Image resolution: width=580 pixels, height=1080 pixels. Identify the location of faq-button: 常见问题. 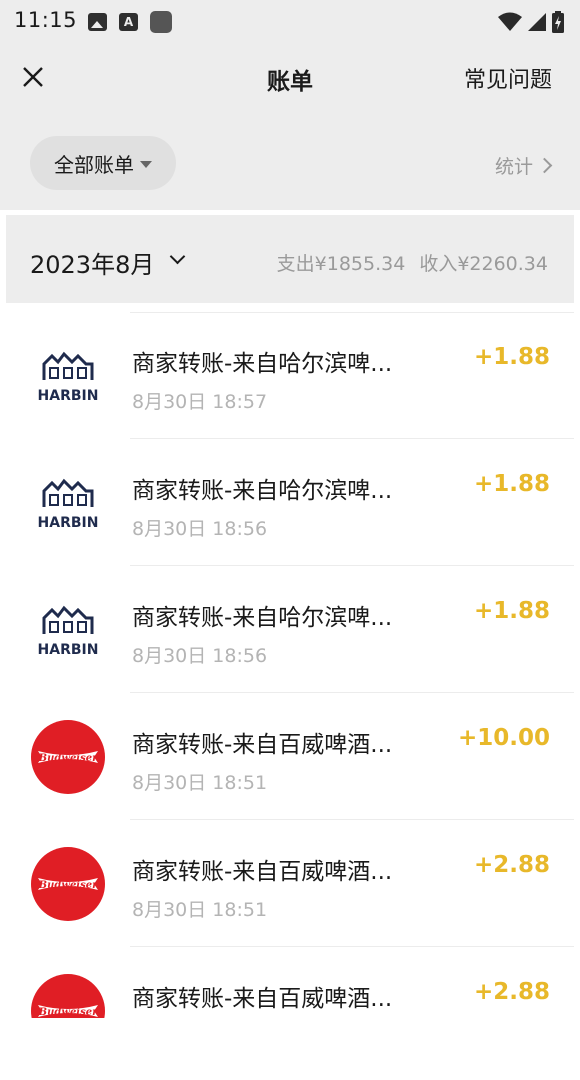
(508, 78).